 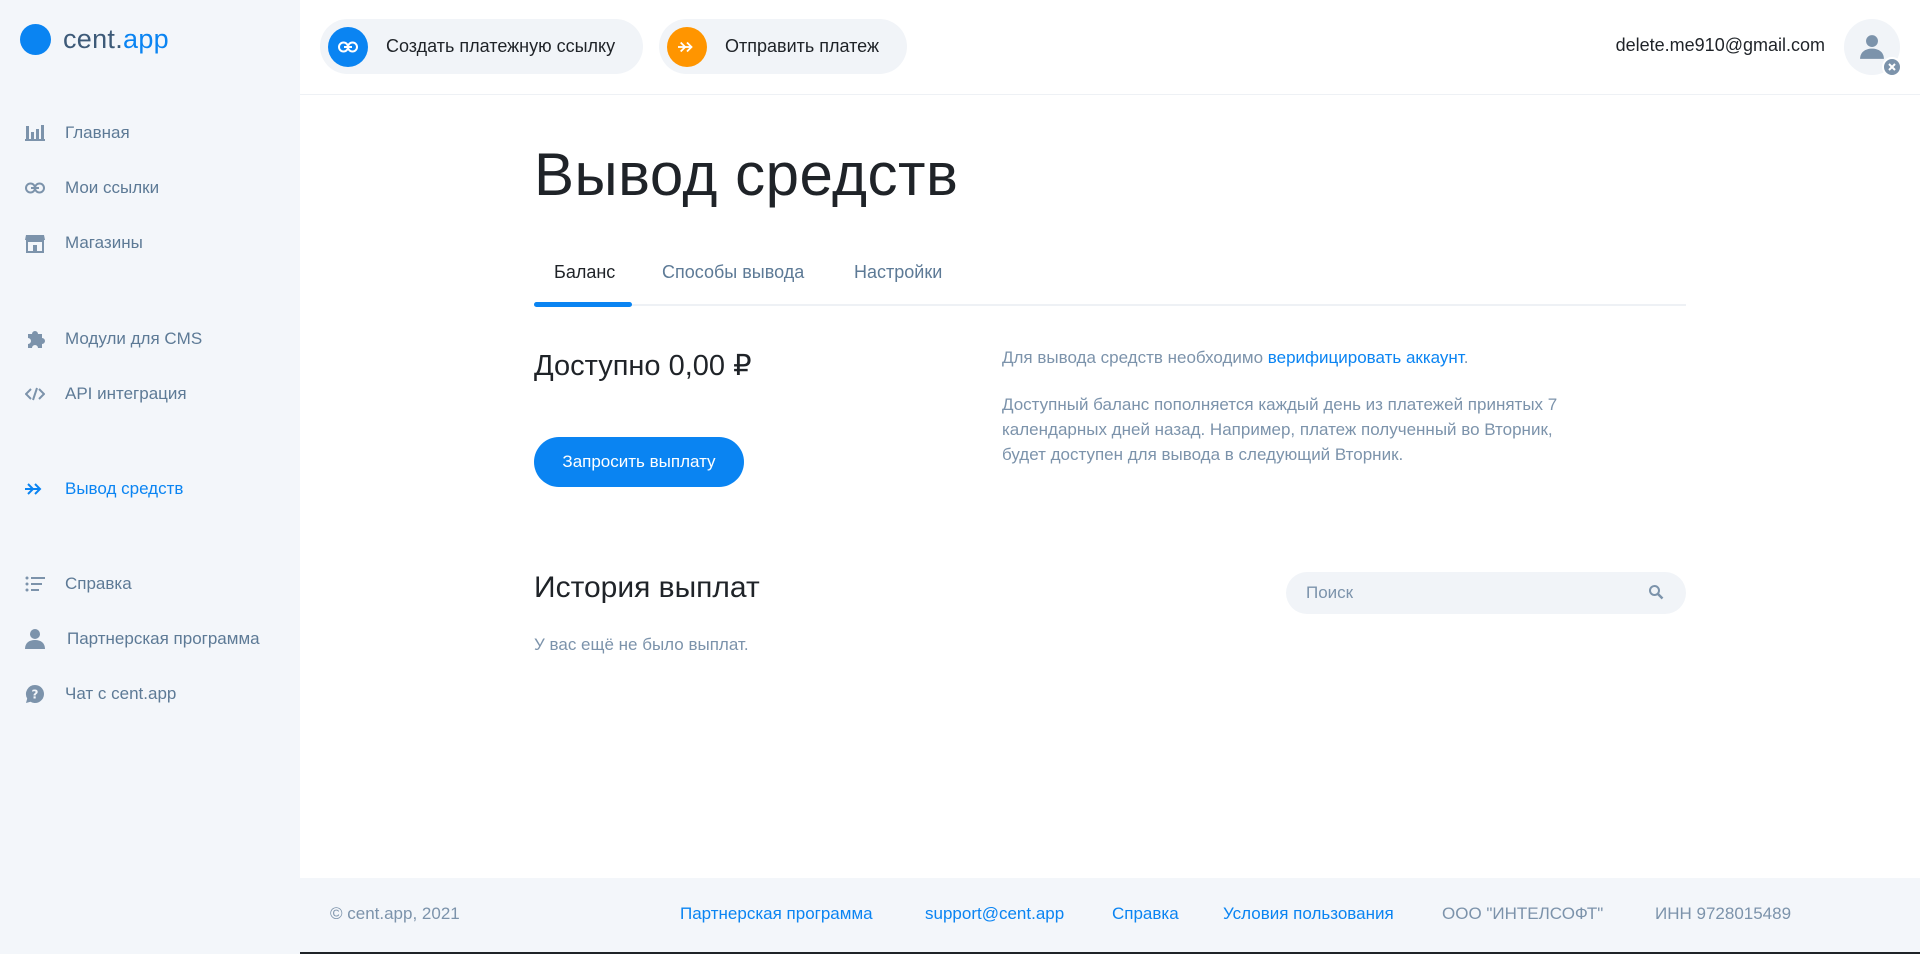 What do you see at coordinates (746, 174) in the screenshot?
I see `page-title: Вывод средств` at bounding box center [746, 174].